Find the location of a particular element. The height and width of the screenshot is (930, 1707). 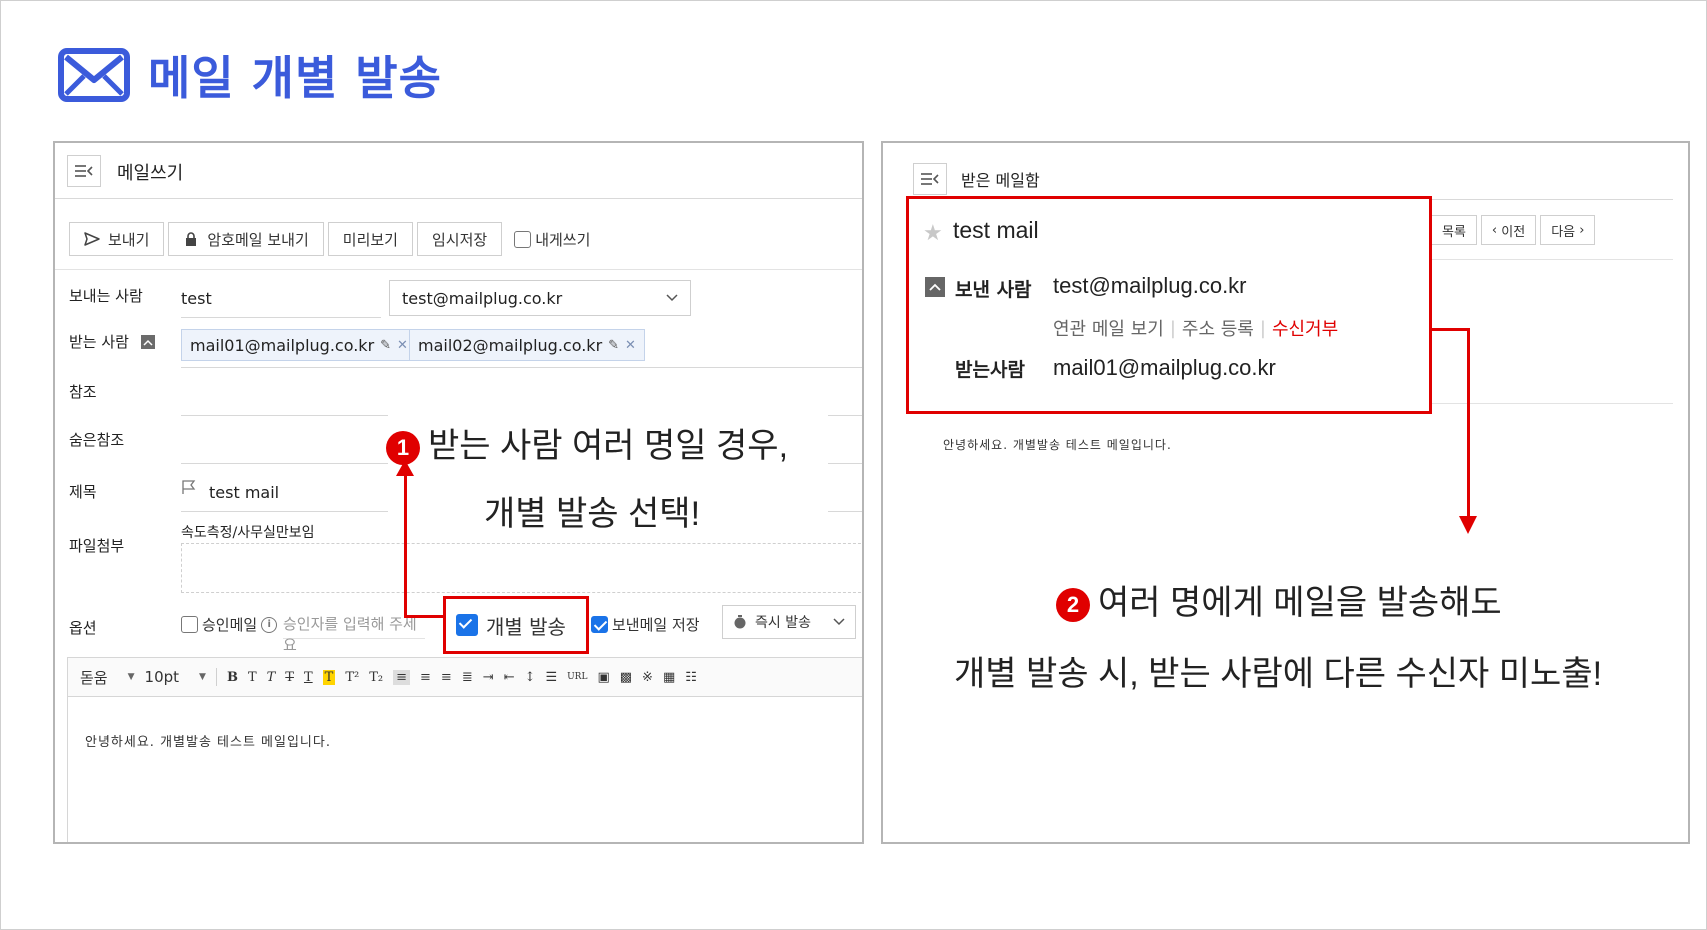

arrow-down-icon is located at coordinates (1468, 525).